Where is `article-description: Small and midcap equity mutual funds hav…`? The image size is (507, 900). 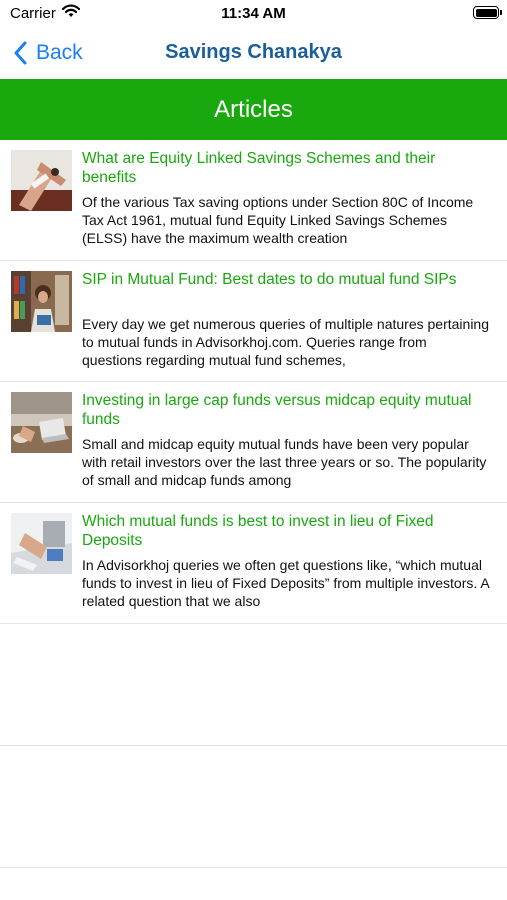
article-description: Small and midcap equity mutual funds hav… is located at coordinates (284, 462).